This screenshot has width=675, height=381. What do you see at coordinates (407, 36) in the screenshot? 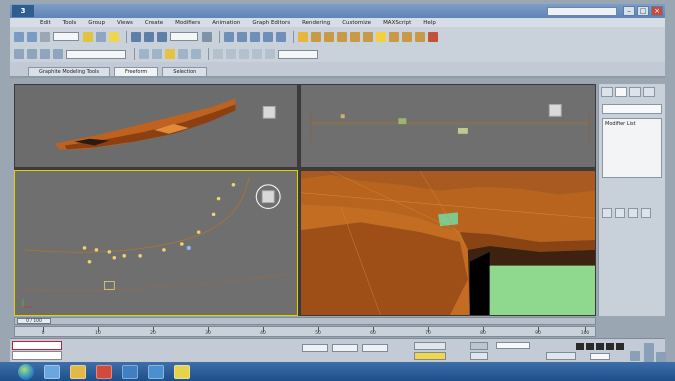
I see `render-iterative-icon` at bounding box center [407, 36].